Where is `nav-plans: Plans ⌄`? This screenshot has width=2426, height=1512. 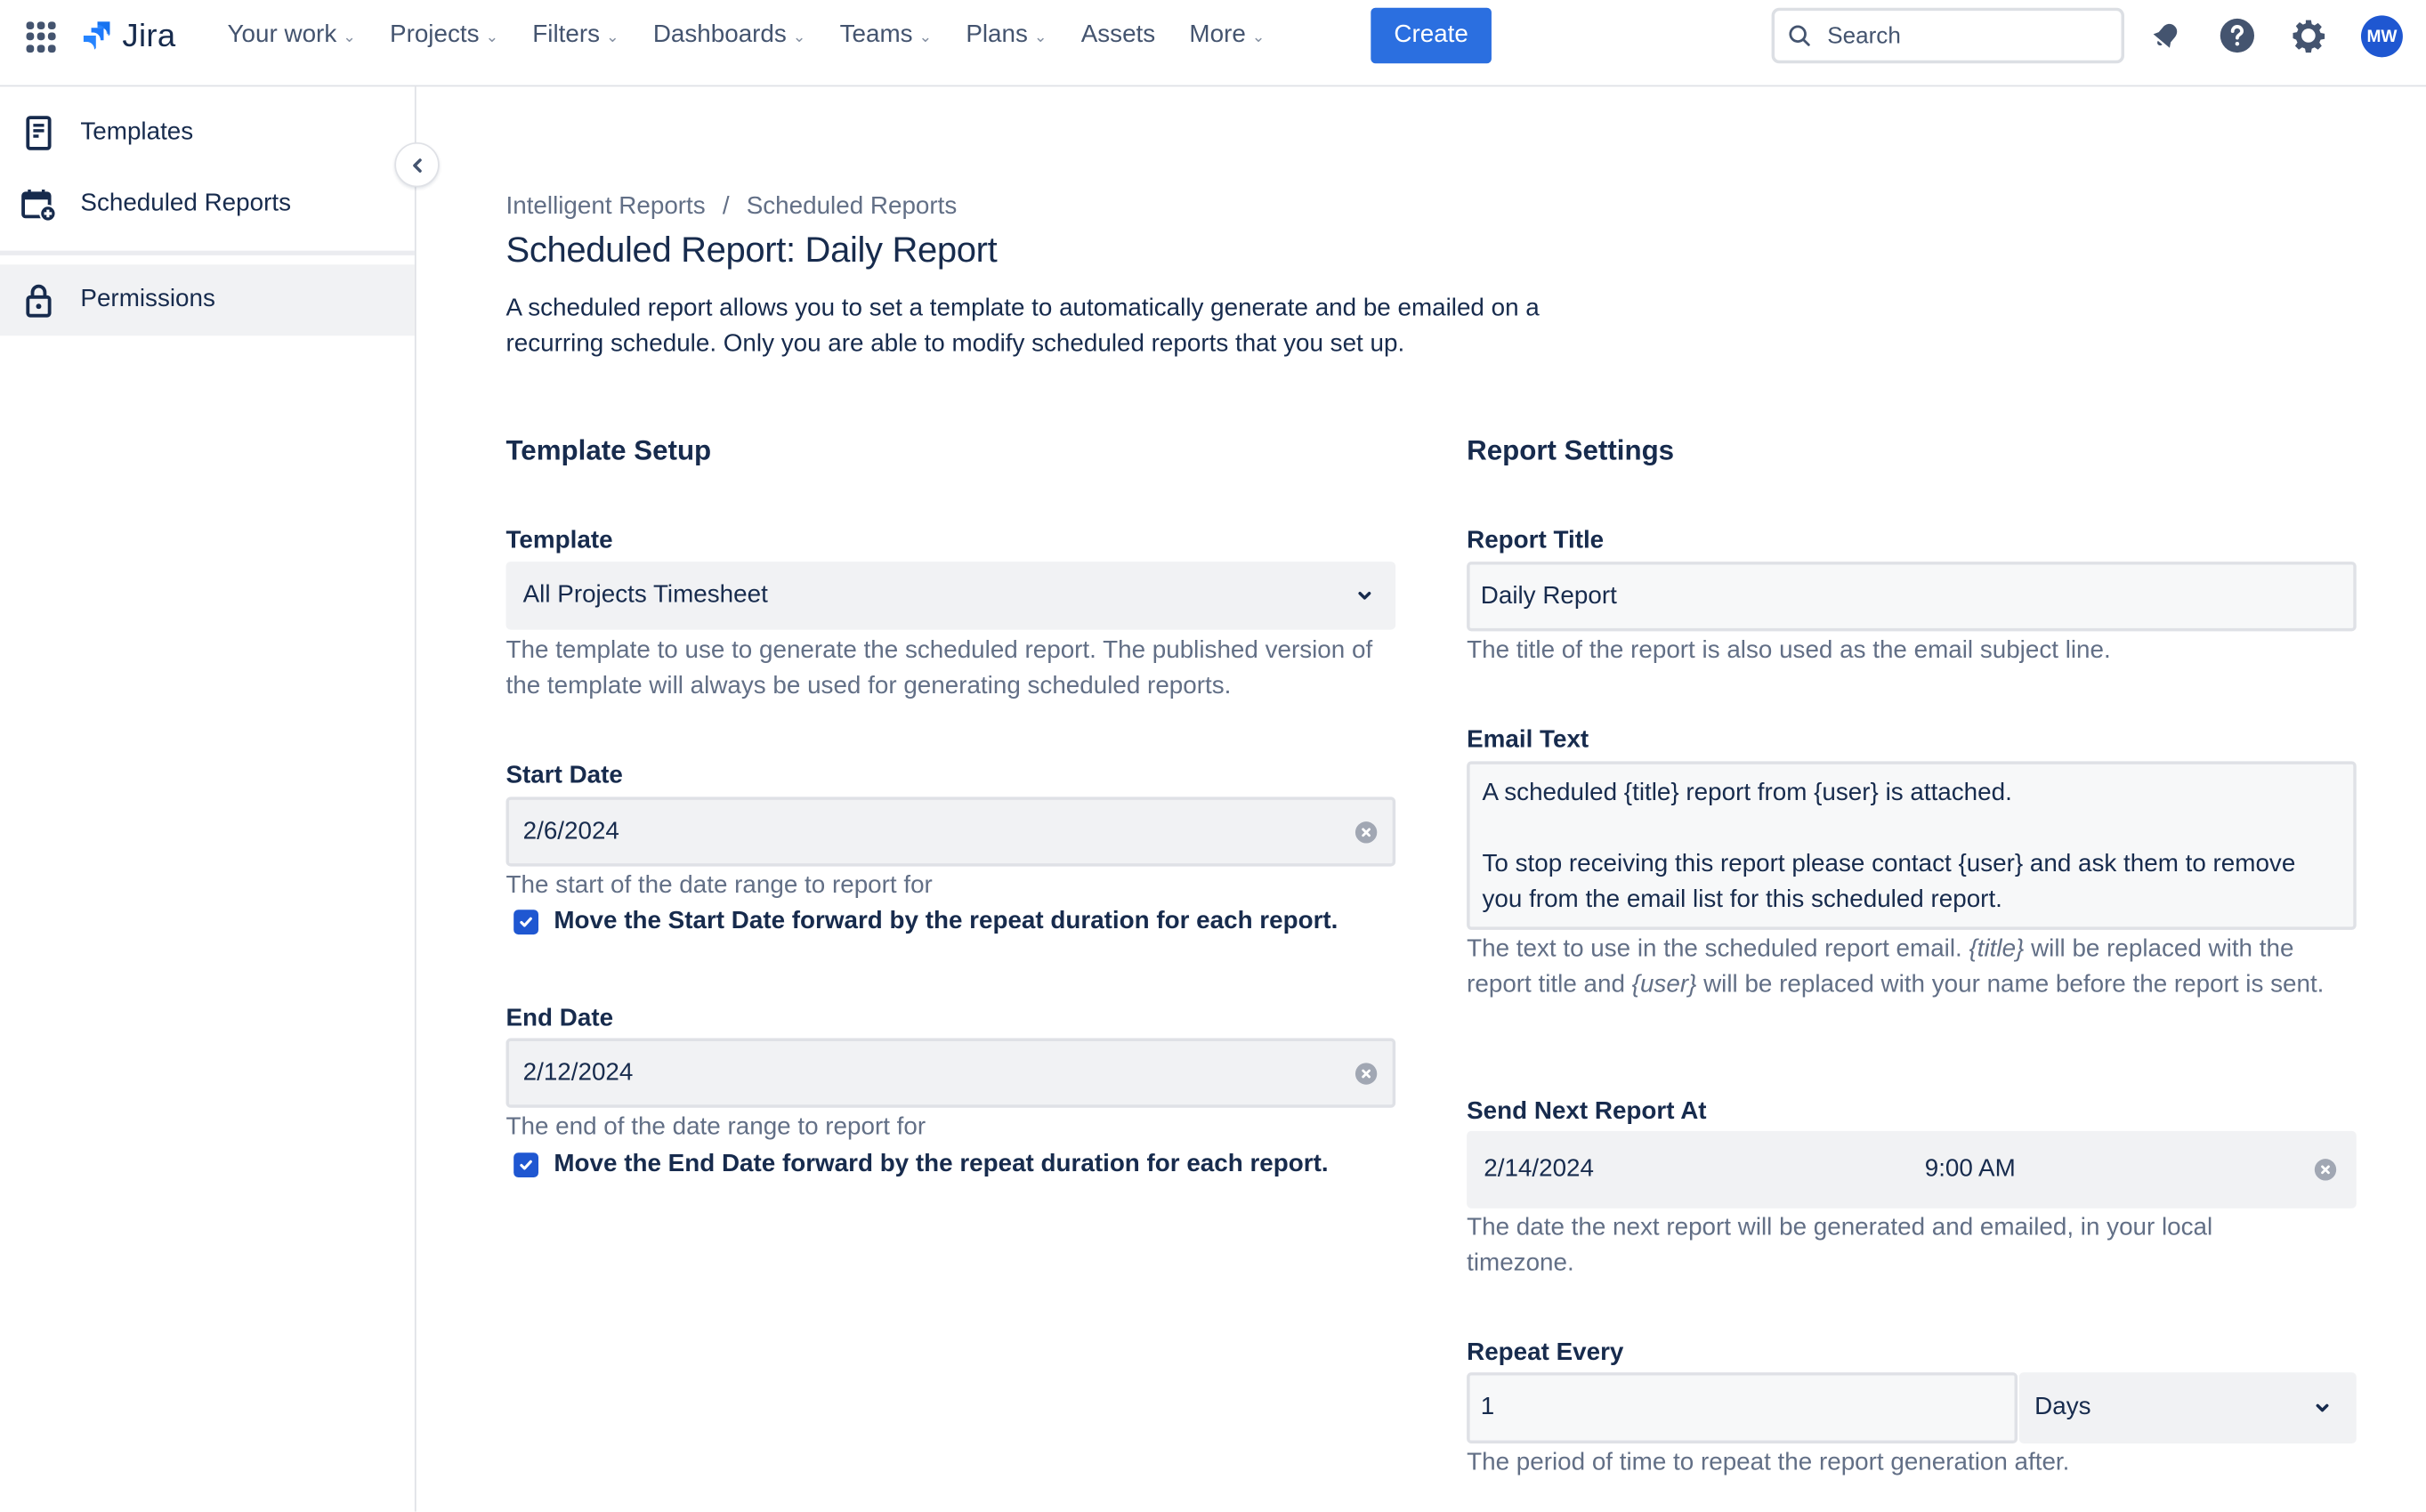
nav-plans: Plans ⌄ is located at coordinates (1006, 36).